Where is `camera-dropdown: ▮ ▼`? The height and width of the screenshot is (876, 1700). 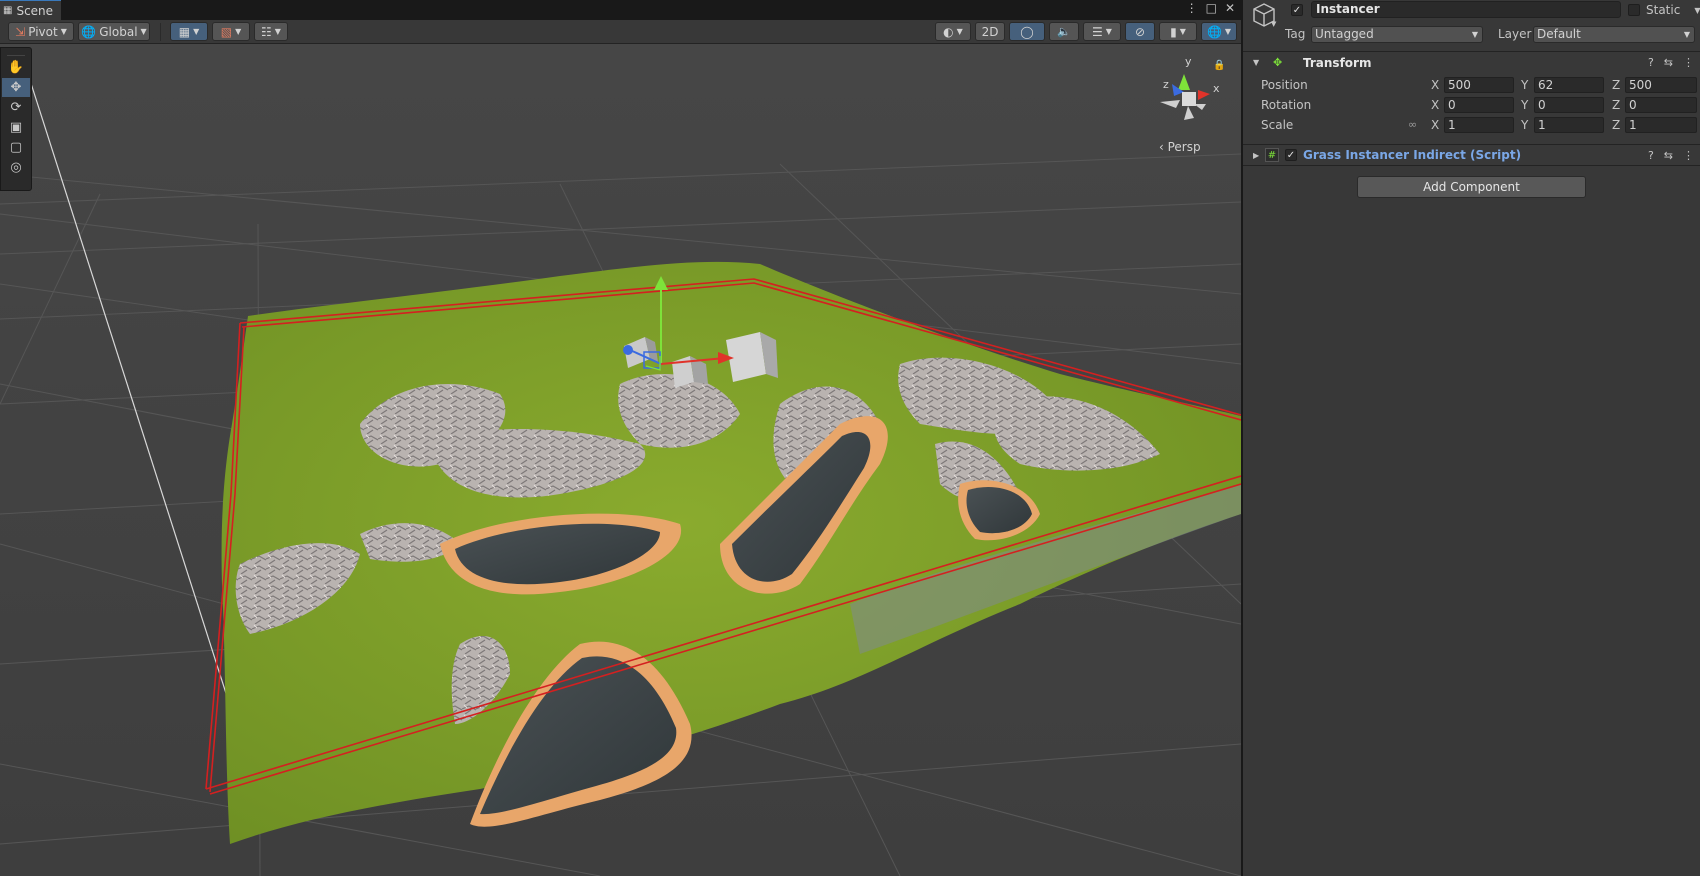 camera-dropdown: ▮ ▼ is located at coordinates (1178, 31).